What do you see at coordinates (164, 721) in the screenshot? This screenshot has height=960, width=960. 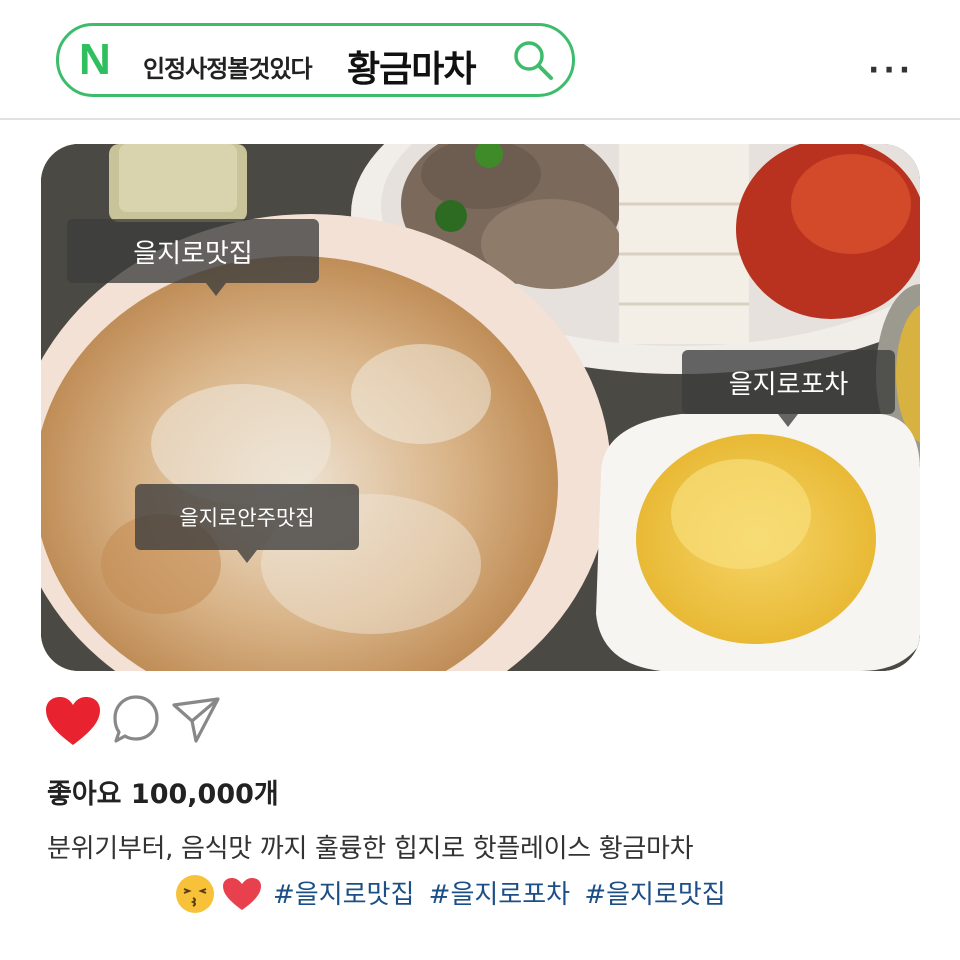 I see `post-actions` at bounding box center [164, 721].